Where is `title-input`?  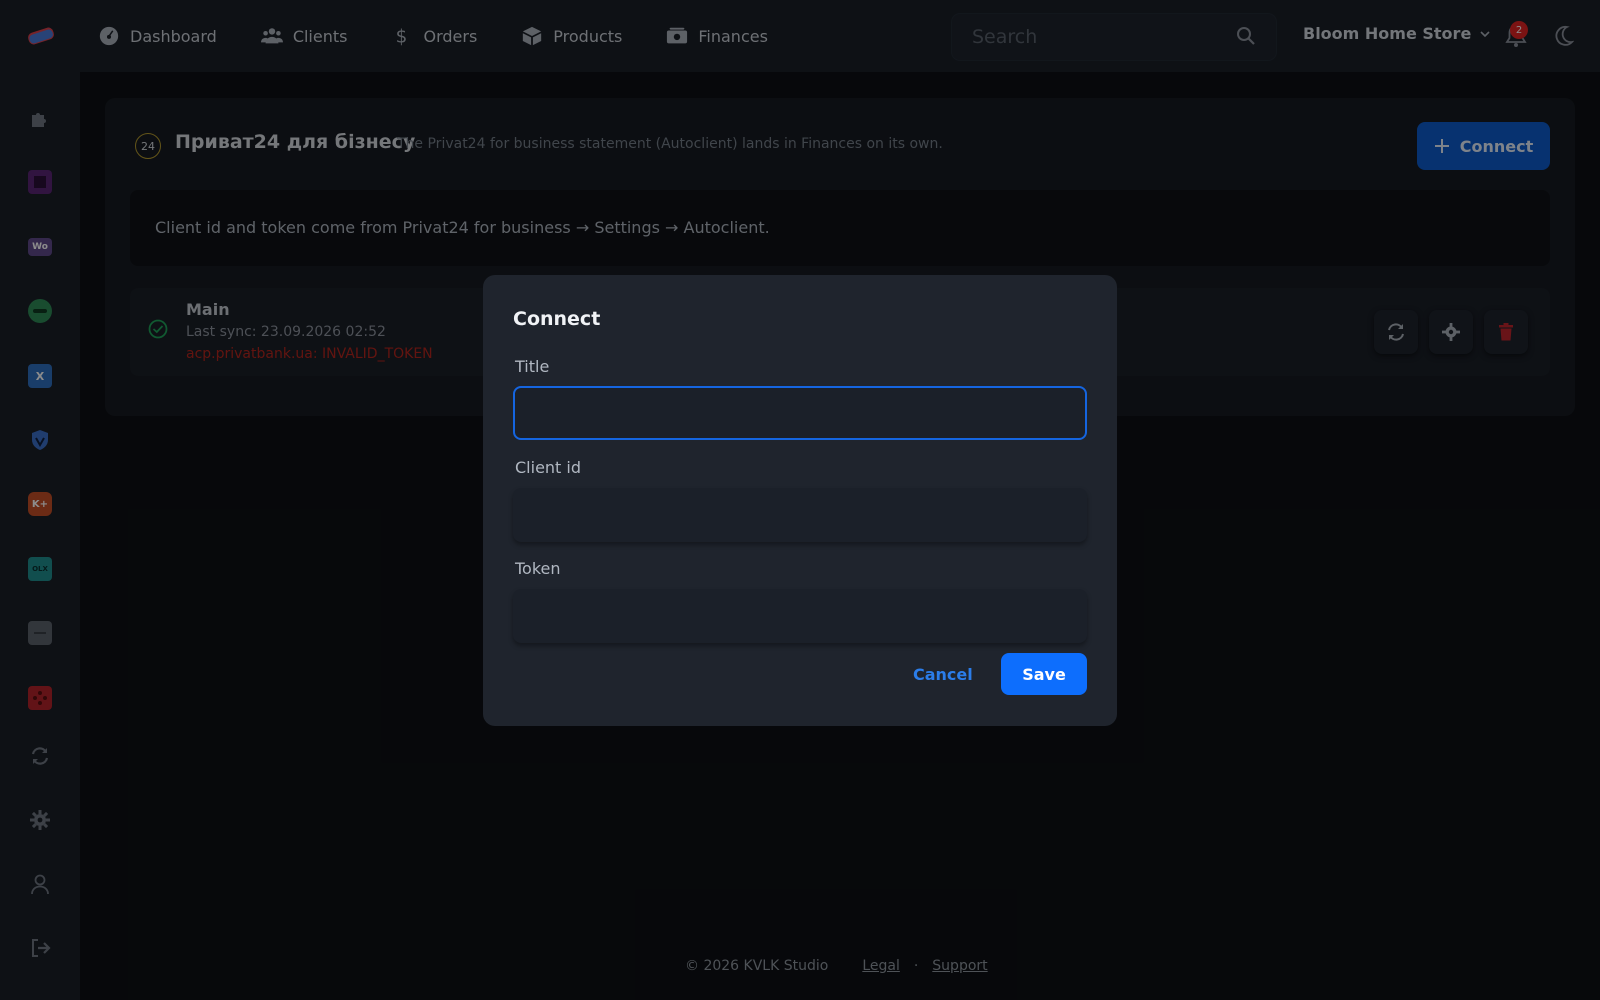
title-input is located at coordinates (800, 413).